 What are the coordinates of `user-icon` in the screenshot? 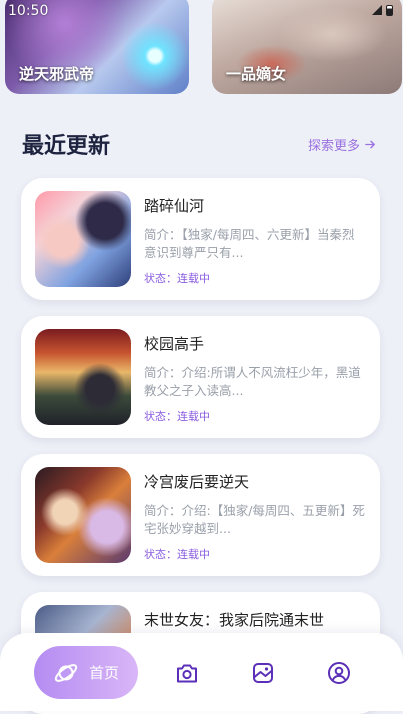 It's located at (339, 673).